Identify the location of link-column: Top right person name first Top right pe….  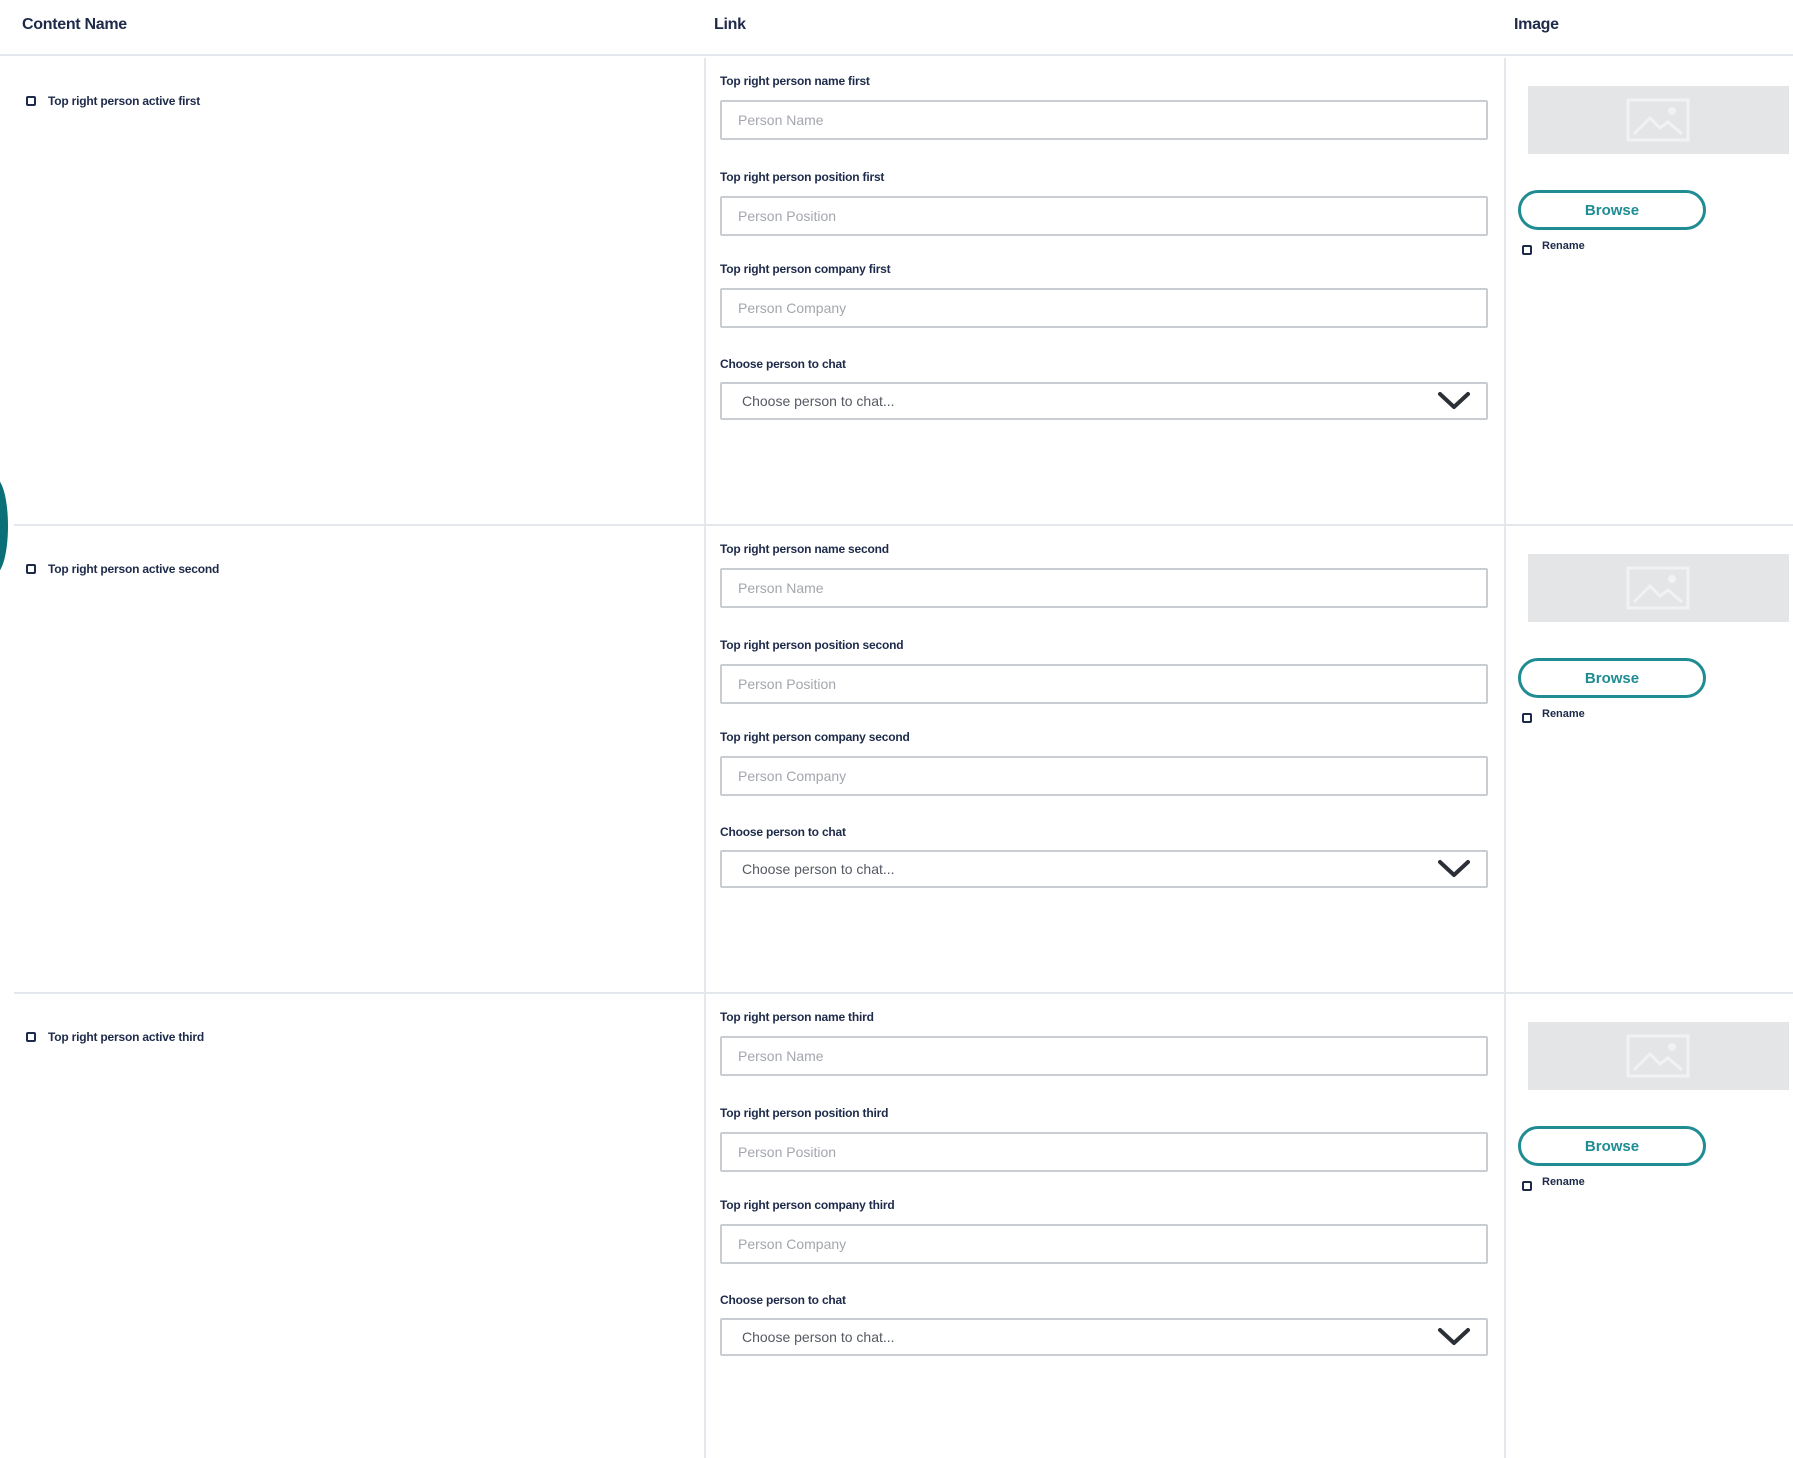
(1105, 291).